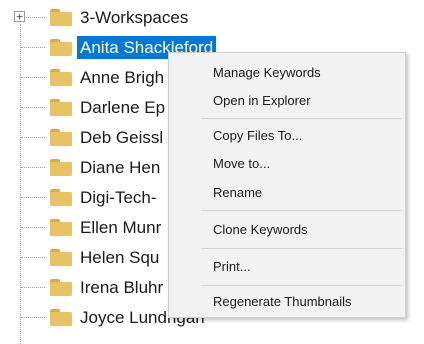  Describe the element at coordinates (287, 193) in the screenshot. I see `menu-item-rename: Rename` at that location.